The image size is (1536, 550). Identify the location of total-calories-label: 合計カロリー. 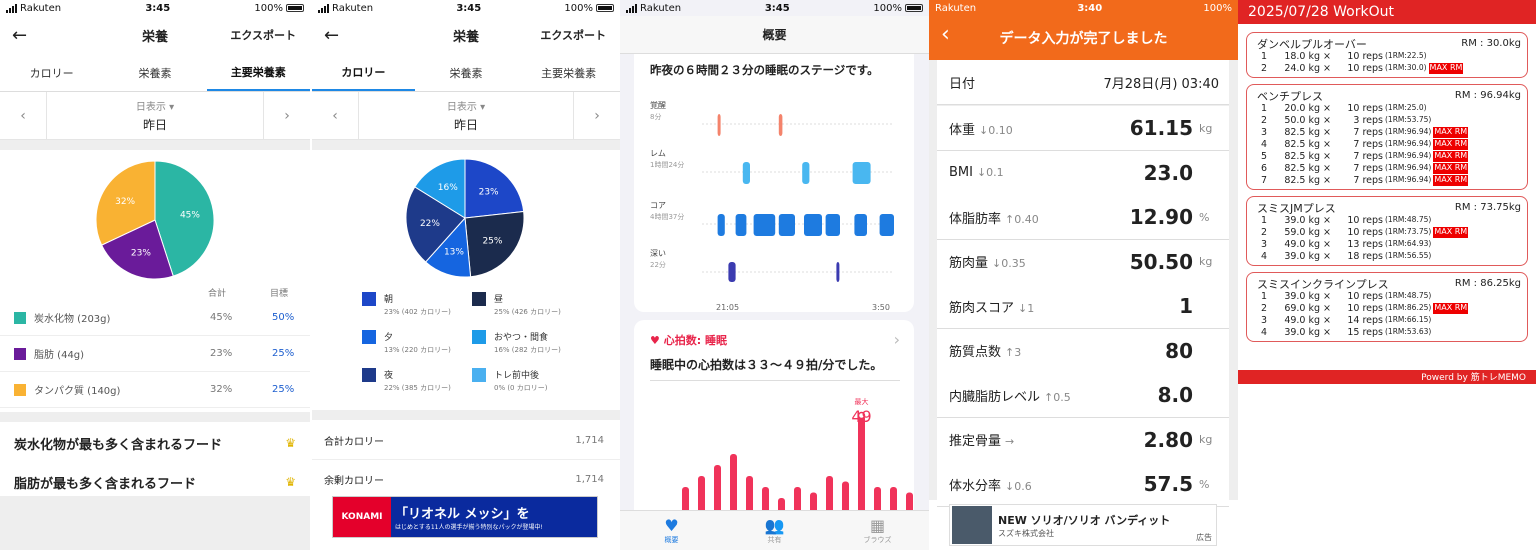
(354, 442).